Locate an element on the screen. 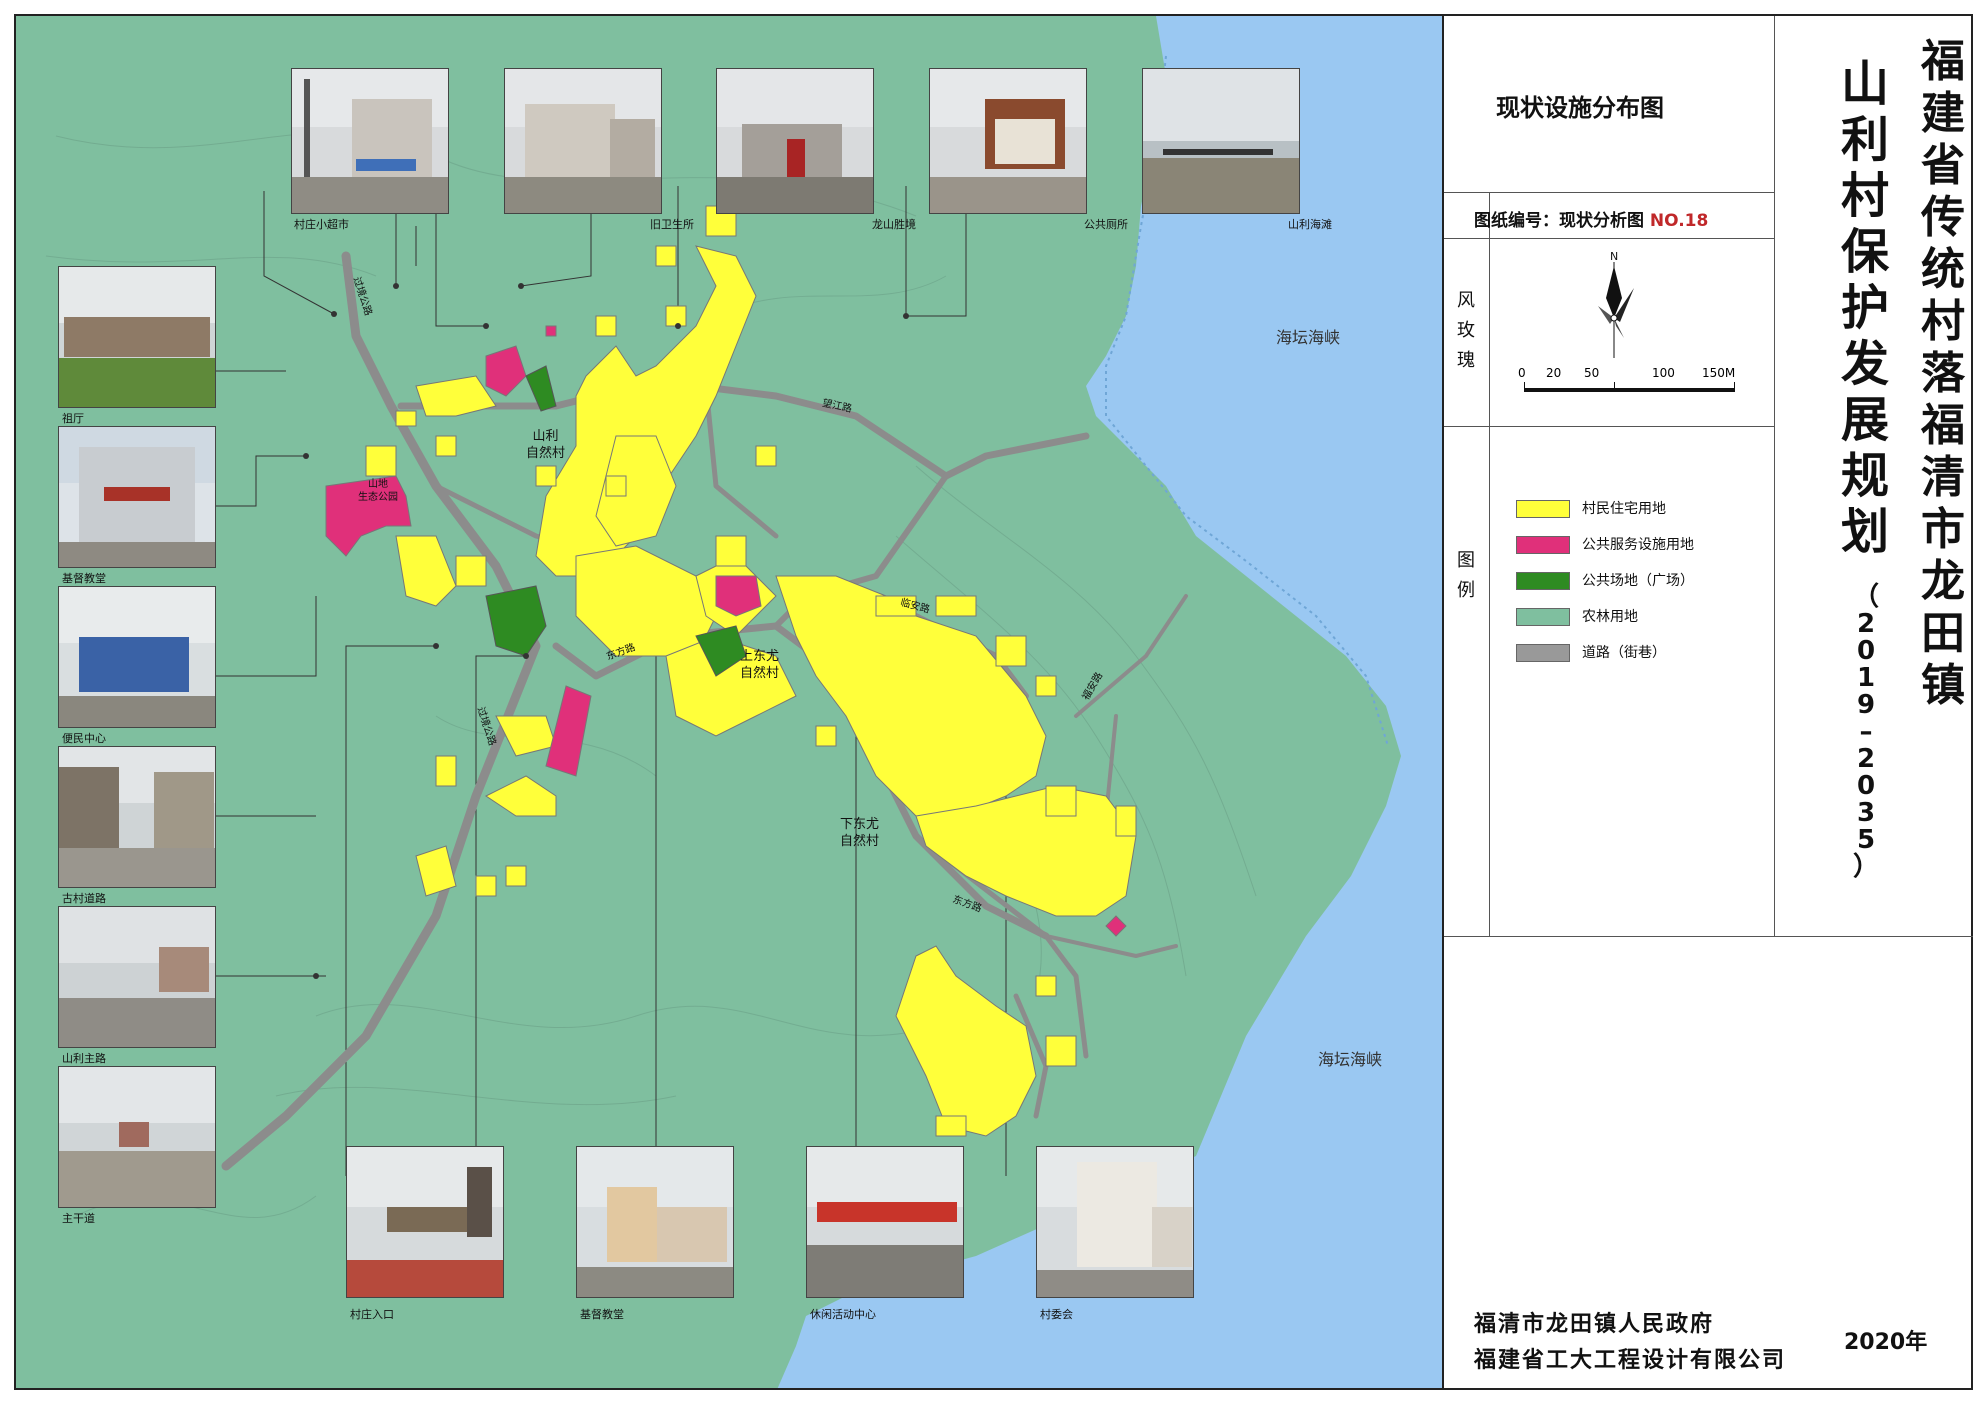 The width and height of the screenshot is (1987, 1403). village-label-xiadongyou: 下东尤 自然村 is located at coordinates (860, 833).